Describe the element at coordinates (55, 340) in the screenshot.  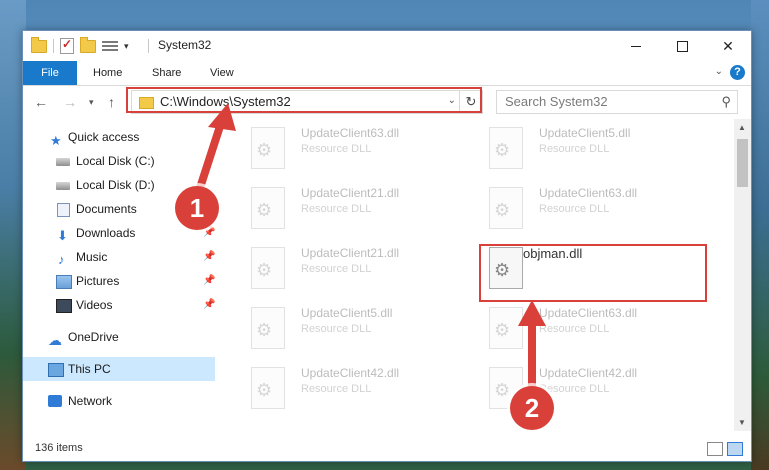
I see `cloud-icon: ☁` at that location.